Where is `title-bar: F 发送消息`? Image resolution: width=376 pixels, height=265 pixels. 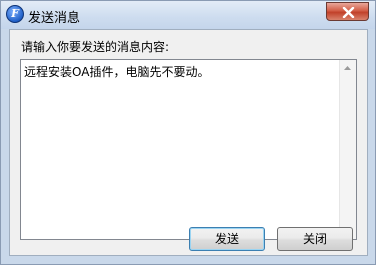 title-bar: F 发送消息 is located at coordinates (188, 15).